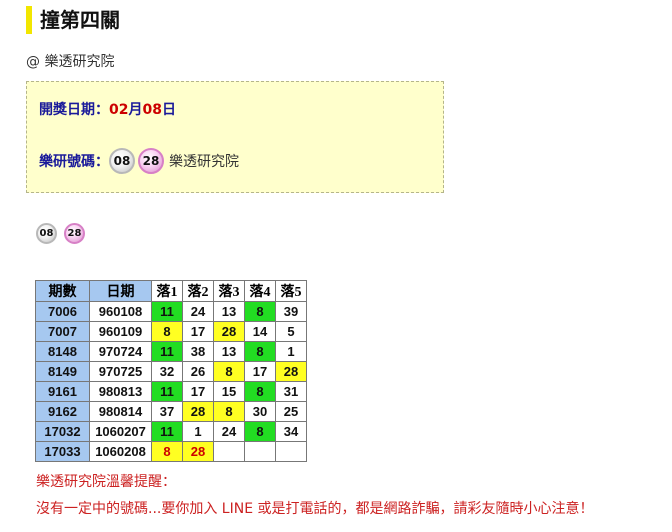  Describe the element at coordinates (167, 371) in the screenshot. I see `cell-number: 32` at that location.